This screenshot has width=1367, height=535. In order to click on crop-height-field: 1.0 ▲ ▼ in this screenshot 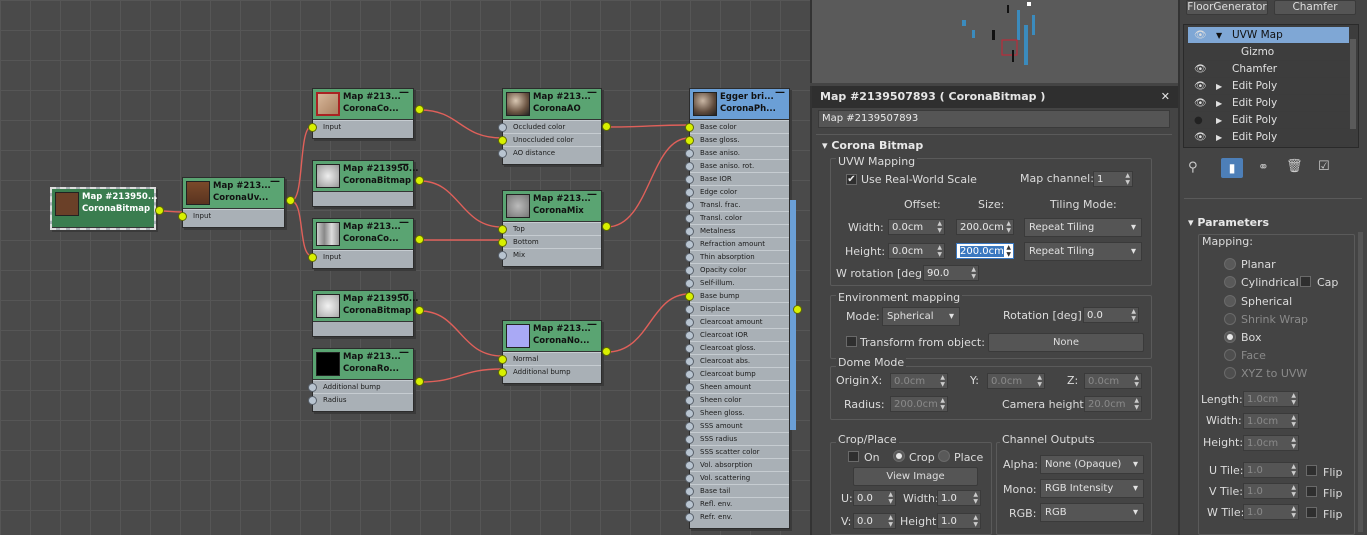, I will do `click(959, 521)`.